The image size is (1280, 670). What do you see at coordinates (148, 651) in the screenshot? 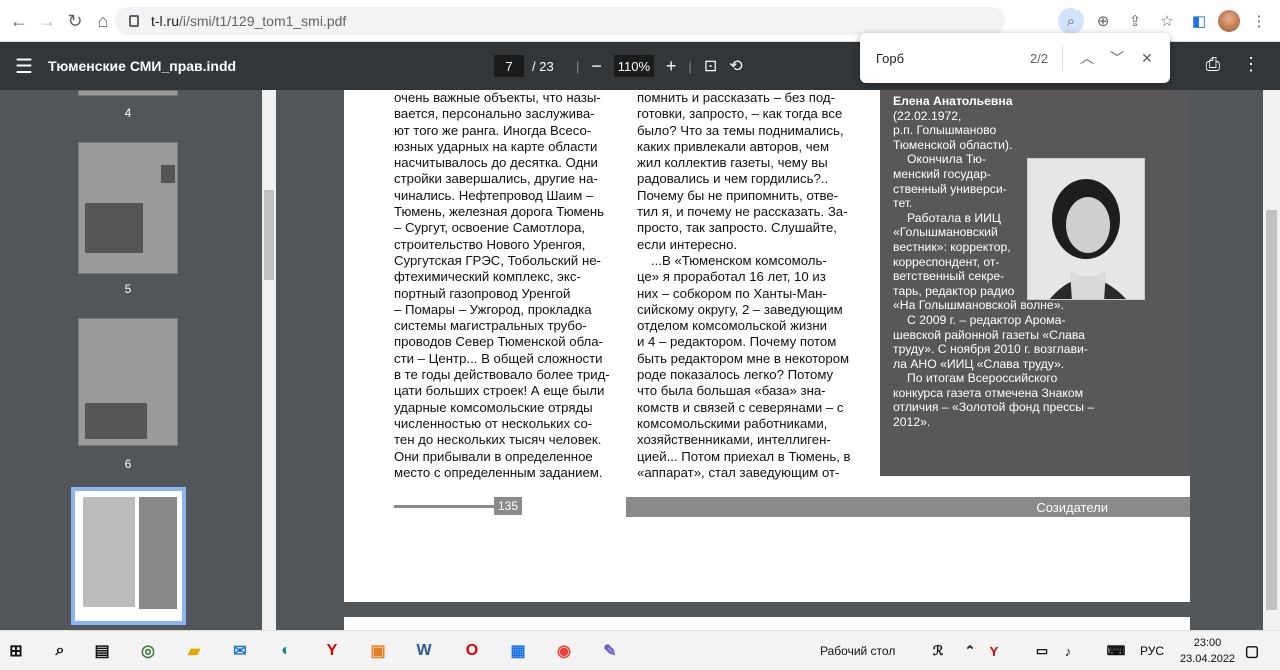
I see `app-icon: ◎` at bounding box center [148, 651].